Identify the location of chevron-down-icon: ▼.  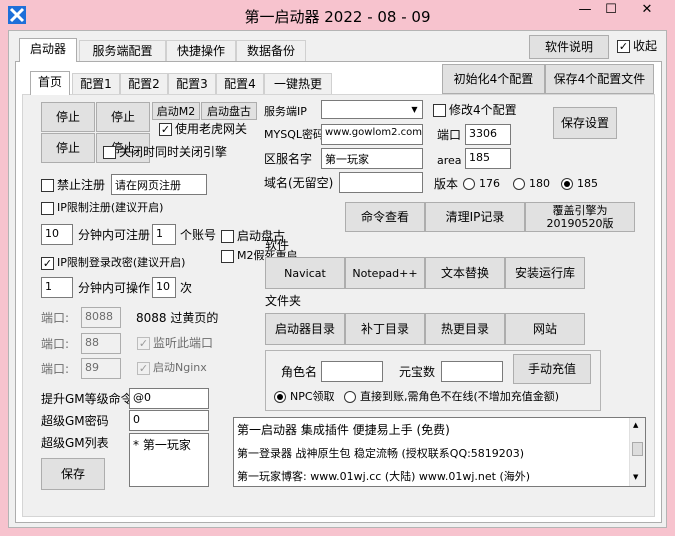
(414, 109).